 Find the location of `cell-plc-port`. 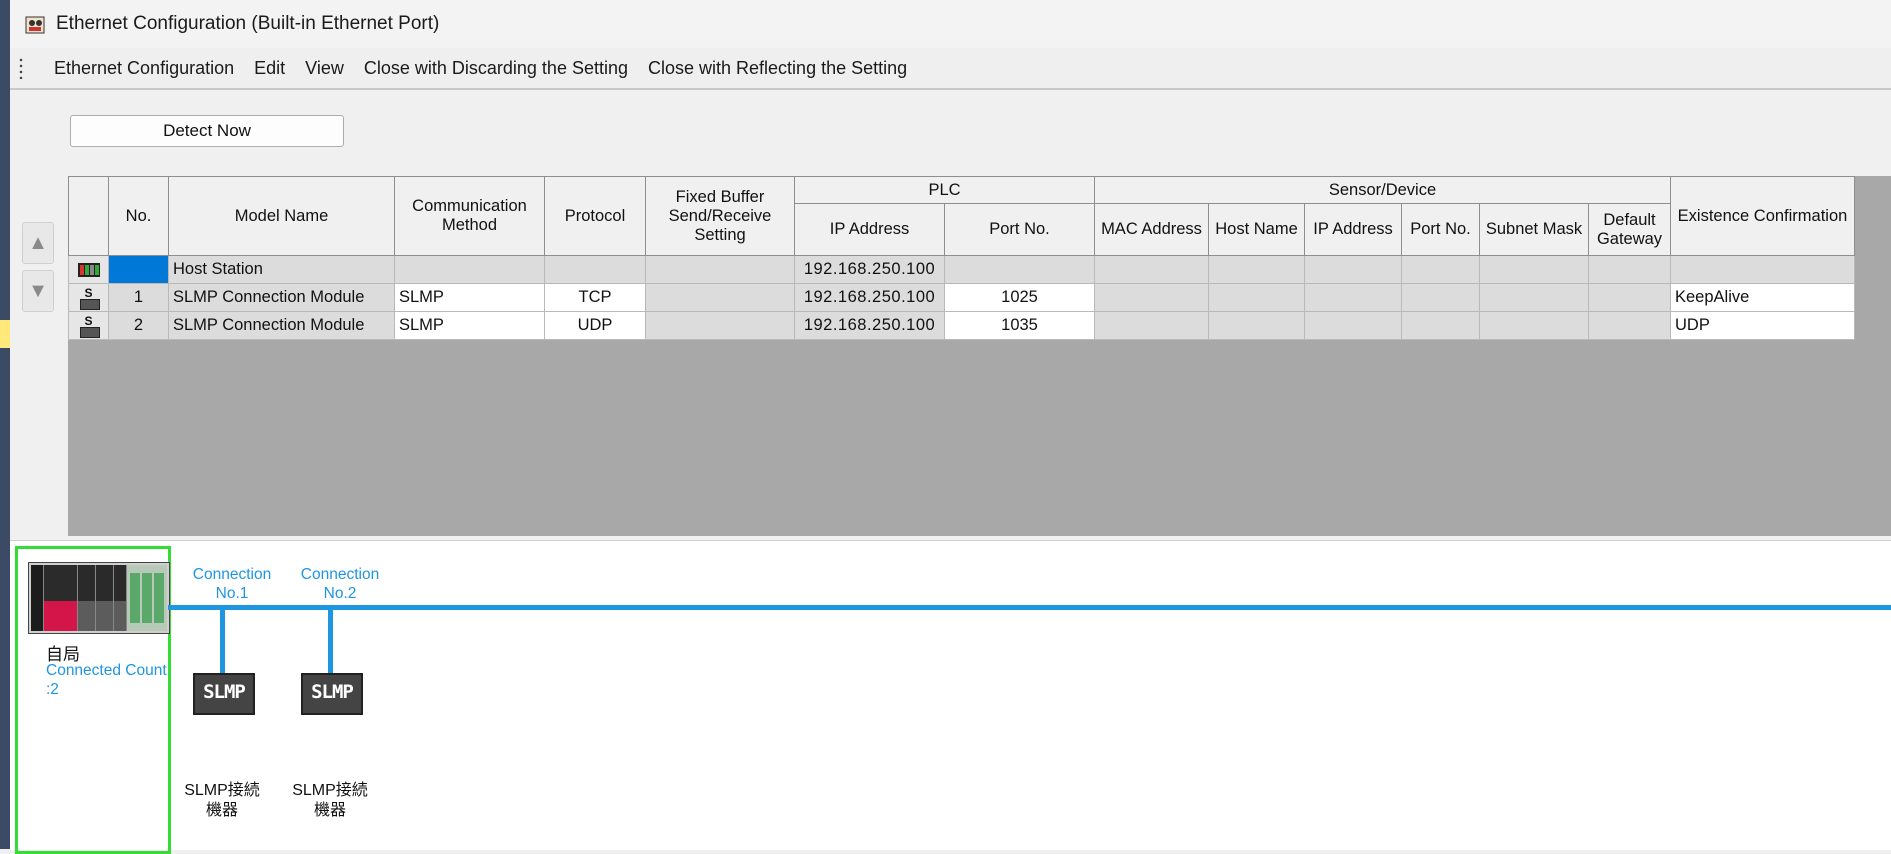

cell-plc-port is located at coordinates (1019, 269).